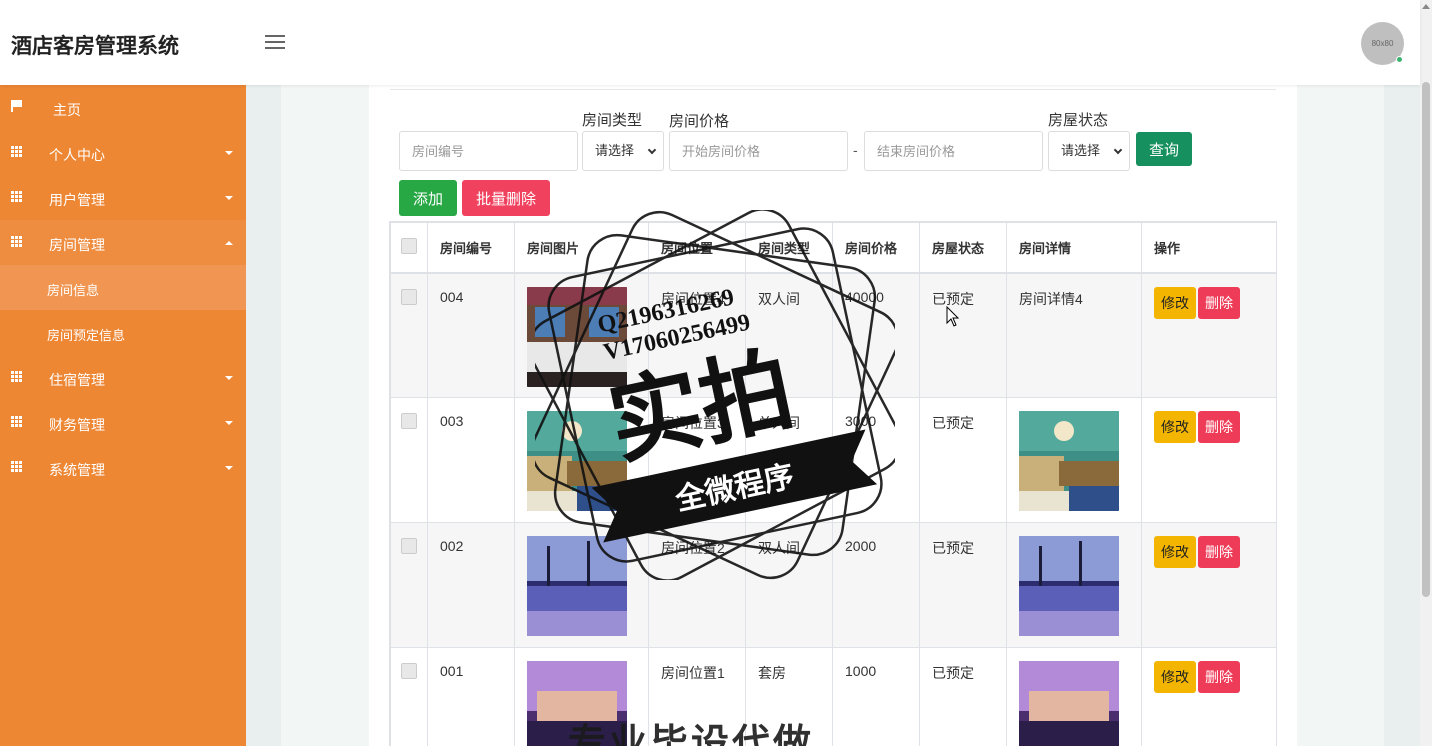 This screenshot has width=1432, height=746. Describe the element at coordinates (123, 242) in the screenshot. I see `sidebar-item-rooms: 房间管理` at that location.